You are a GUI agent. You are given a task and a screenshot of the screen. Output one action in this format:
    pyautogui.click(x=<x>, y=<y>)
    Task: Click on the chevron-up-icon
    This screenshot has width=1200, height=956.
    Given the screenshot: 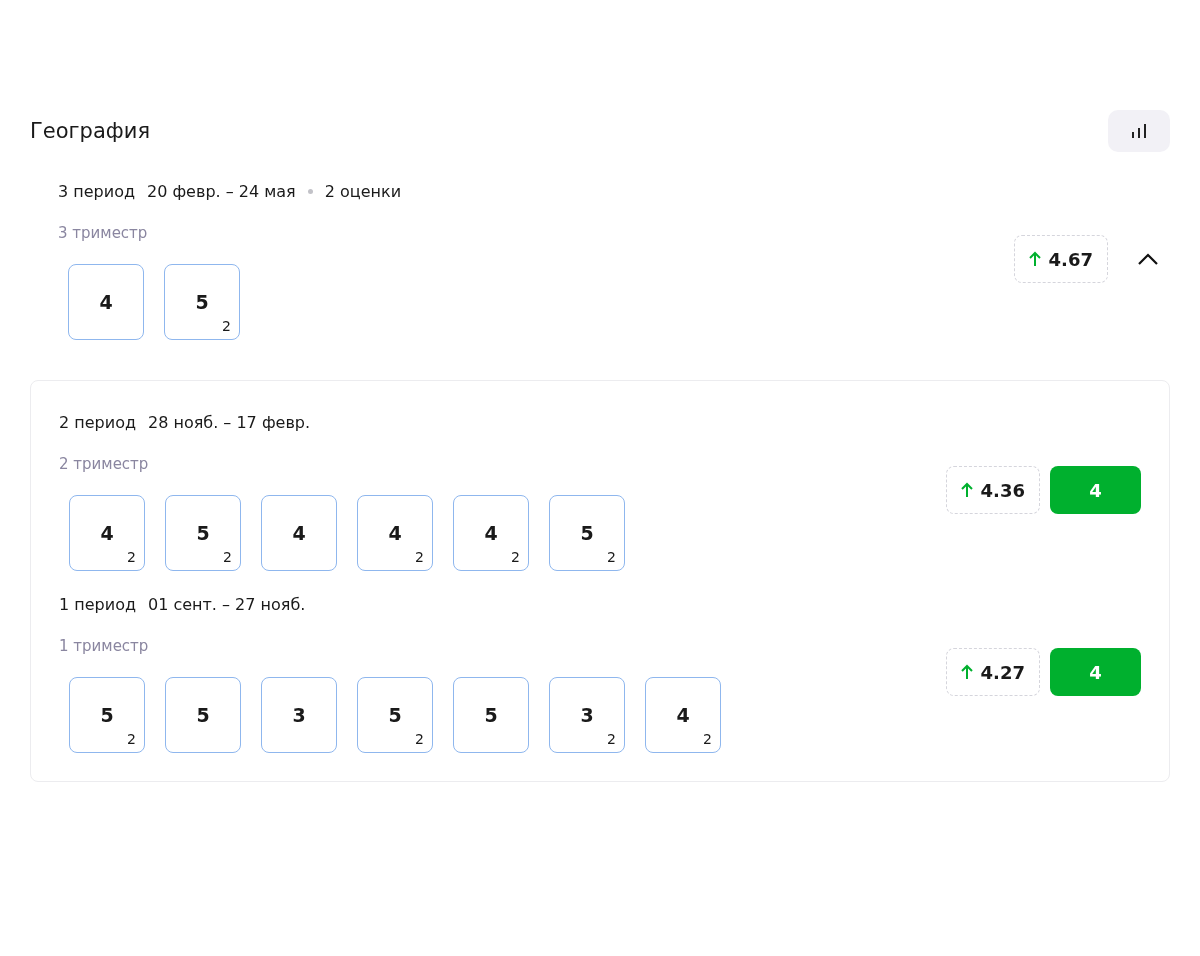 What is the action you would take?
    pyautogui.click(x=1148, y=259)
    